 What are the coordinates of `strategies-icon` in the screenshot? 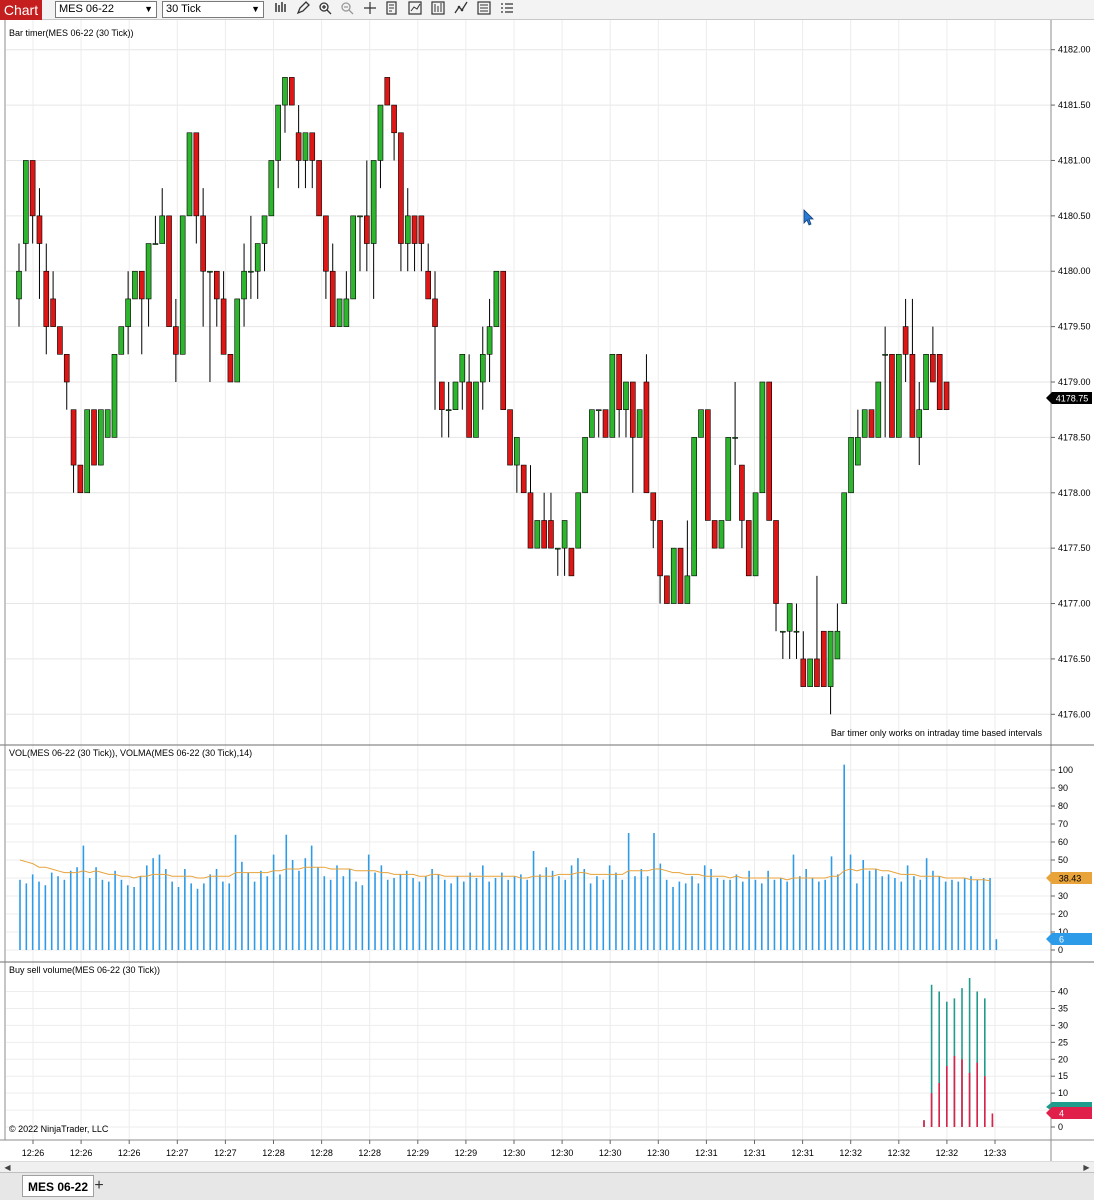 It's located at (438, 9).